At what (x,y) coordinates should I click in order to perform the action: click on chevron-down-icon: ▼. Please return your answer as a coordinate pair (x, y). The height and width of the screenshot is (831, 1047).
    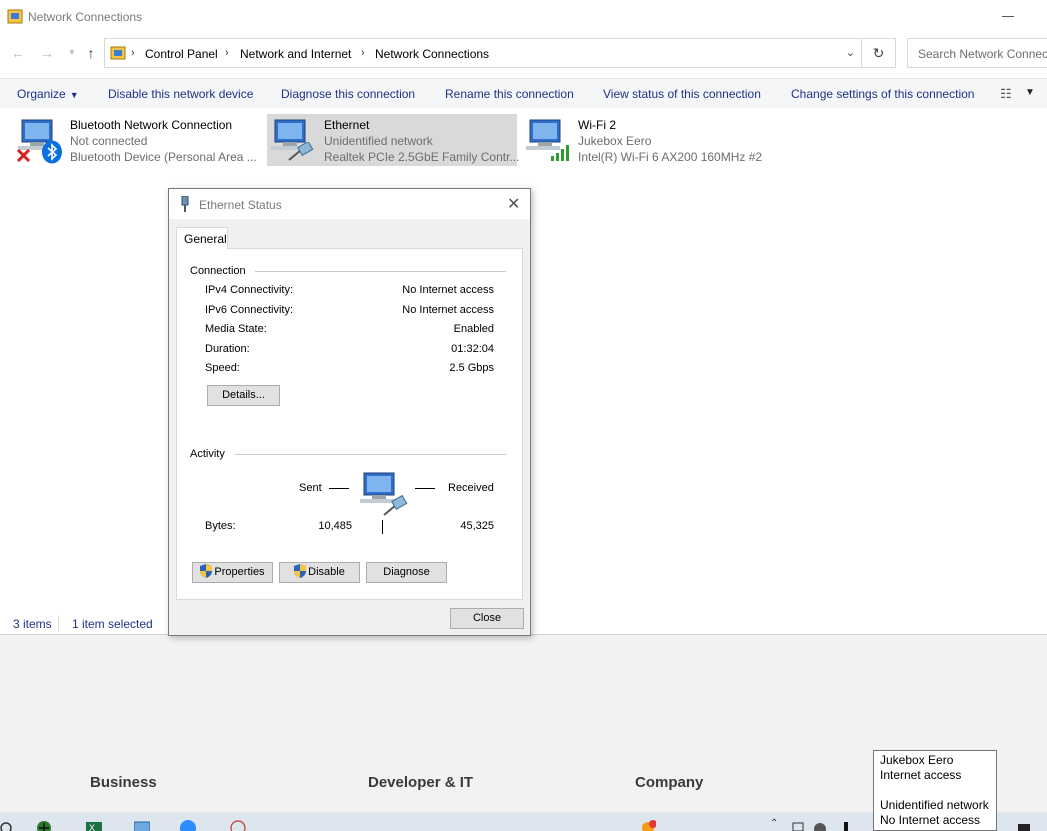
    Looking at the image, I should click on (74, 95).